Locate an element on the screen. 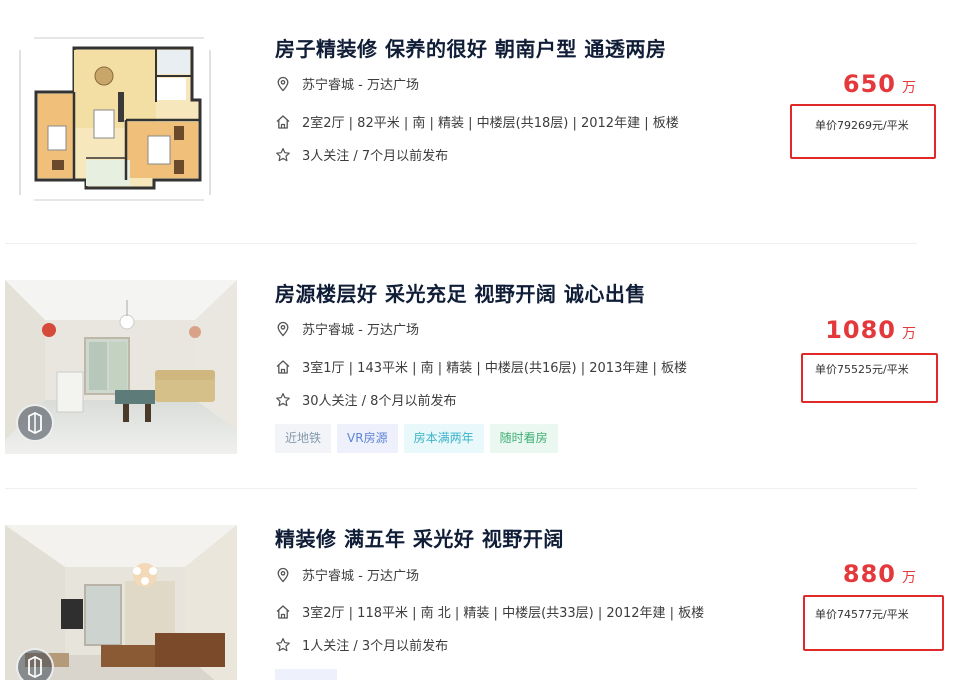 This screenshot has height=680, width=956. total-price: 1080 万 is located at coordinates (870, 330).